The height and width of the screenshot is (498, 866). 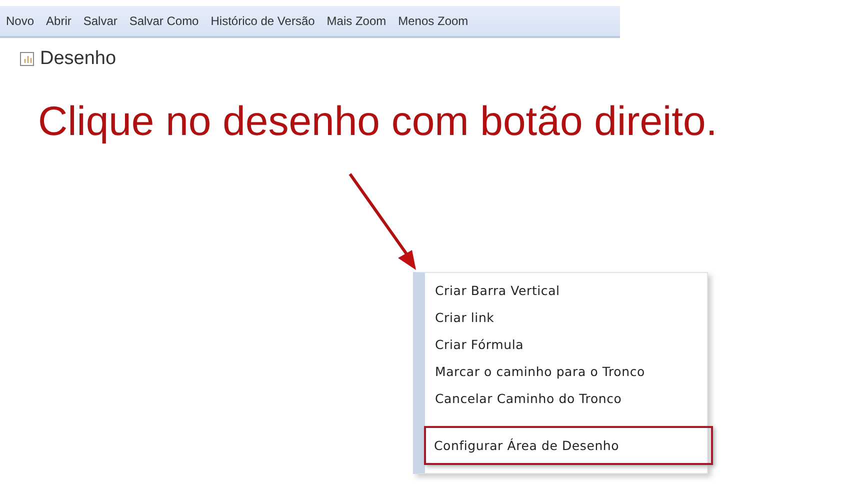 I want to click on menu-item: Criar link, so click(x=566, y=317).